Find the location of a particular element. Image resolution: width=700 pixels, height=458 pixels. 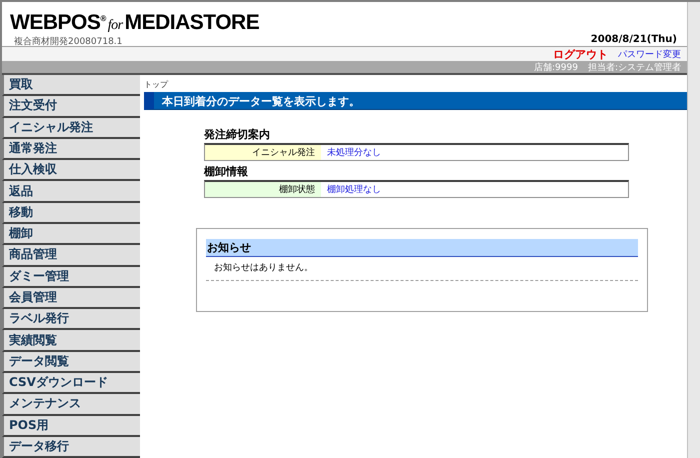

scrollbar is located at coordinates (693, 230).